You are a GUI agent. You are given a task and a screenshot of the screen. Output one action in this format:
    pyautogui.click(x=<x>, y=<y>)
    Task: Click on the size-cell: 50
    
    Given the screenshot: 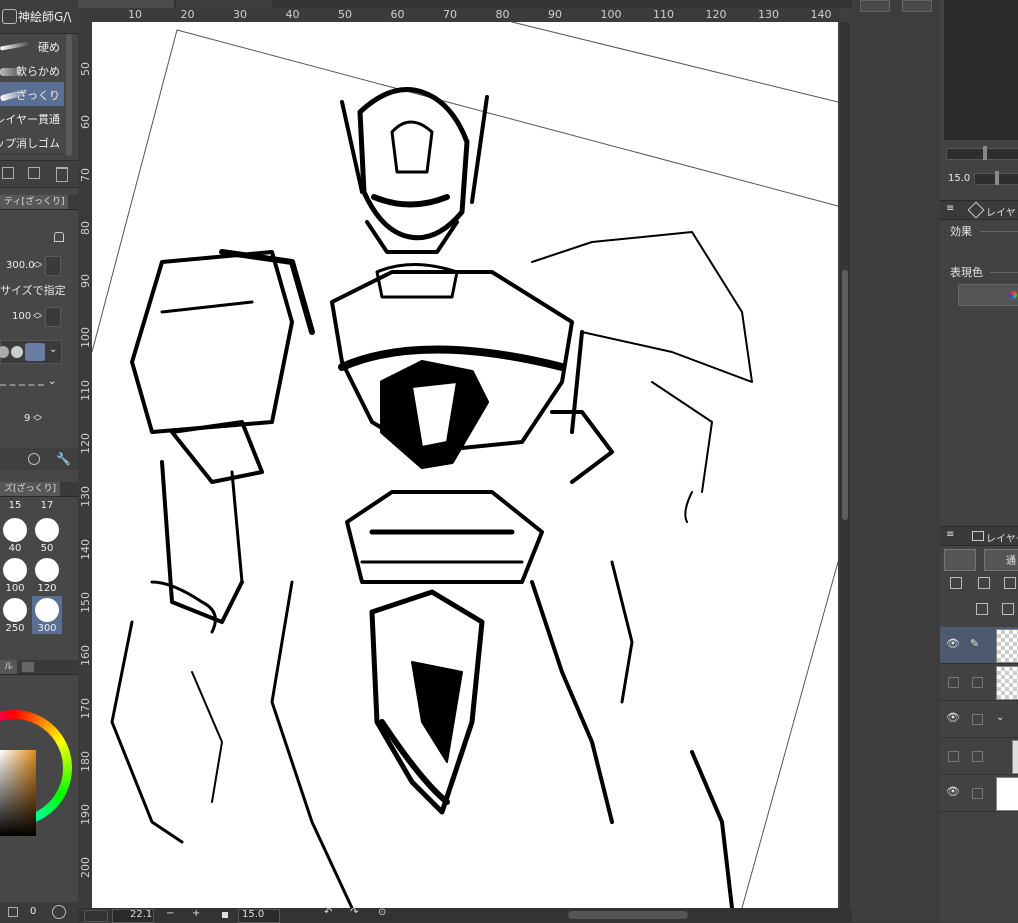 What is the action you would take?
    pyautogui.click(x=47, y=535)
    